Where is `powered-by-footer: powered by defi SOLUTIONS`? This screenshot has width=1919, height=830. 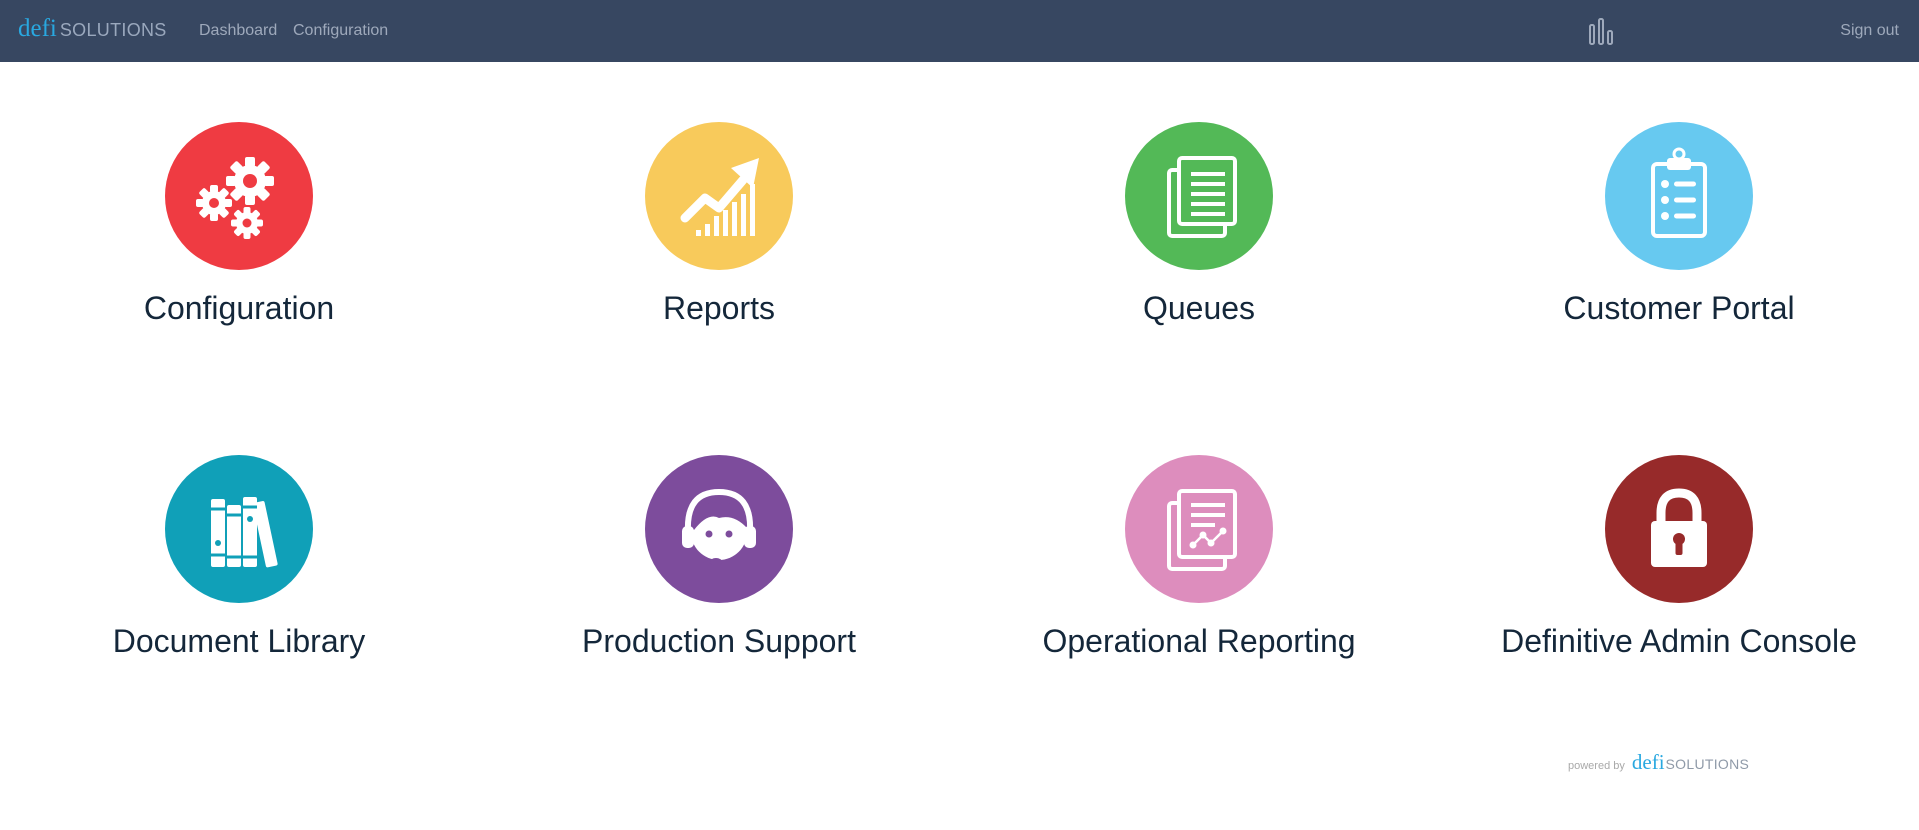 powered-by-footer: powered by defi SOLUTIONS is located at coordinates (1658, 762).